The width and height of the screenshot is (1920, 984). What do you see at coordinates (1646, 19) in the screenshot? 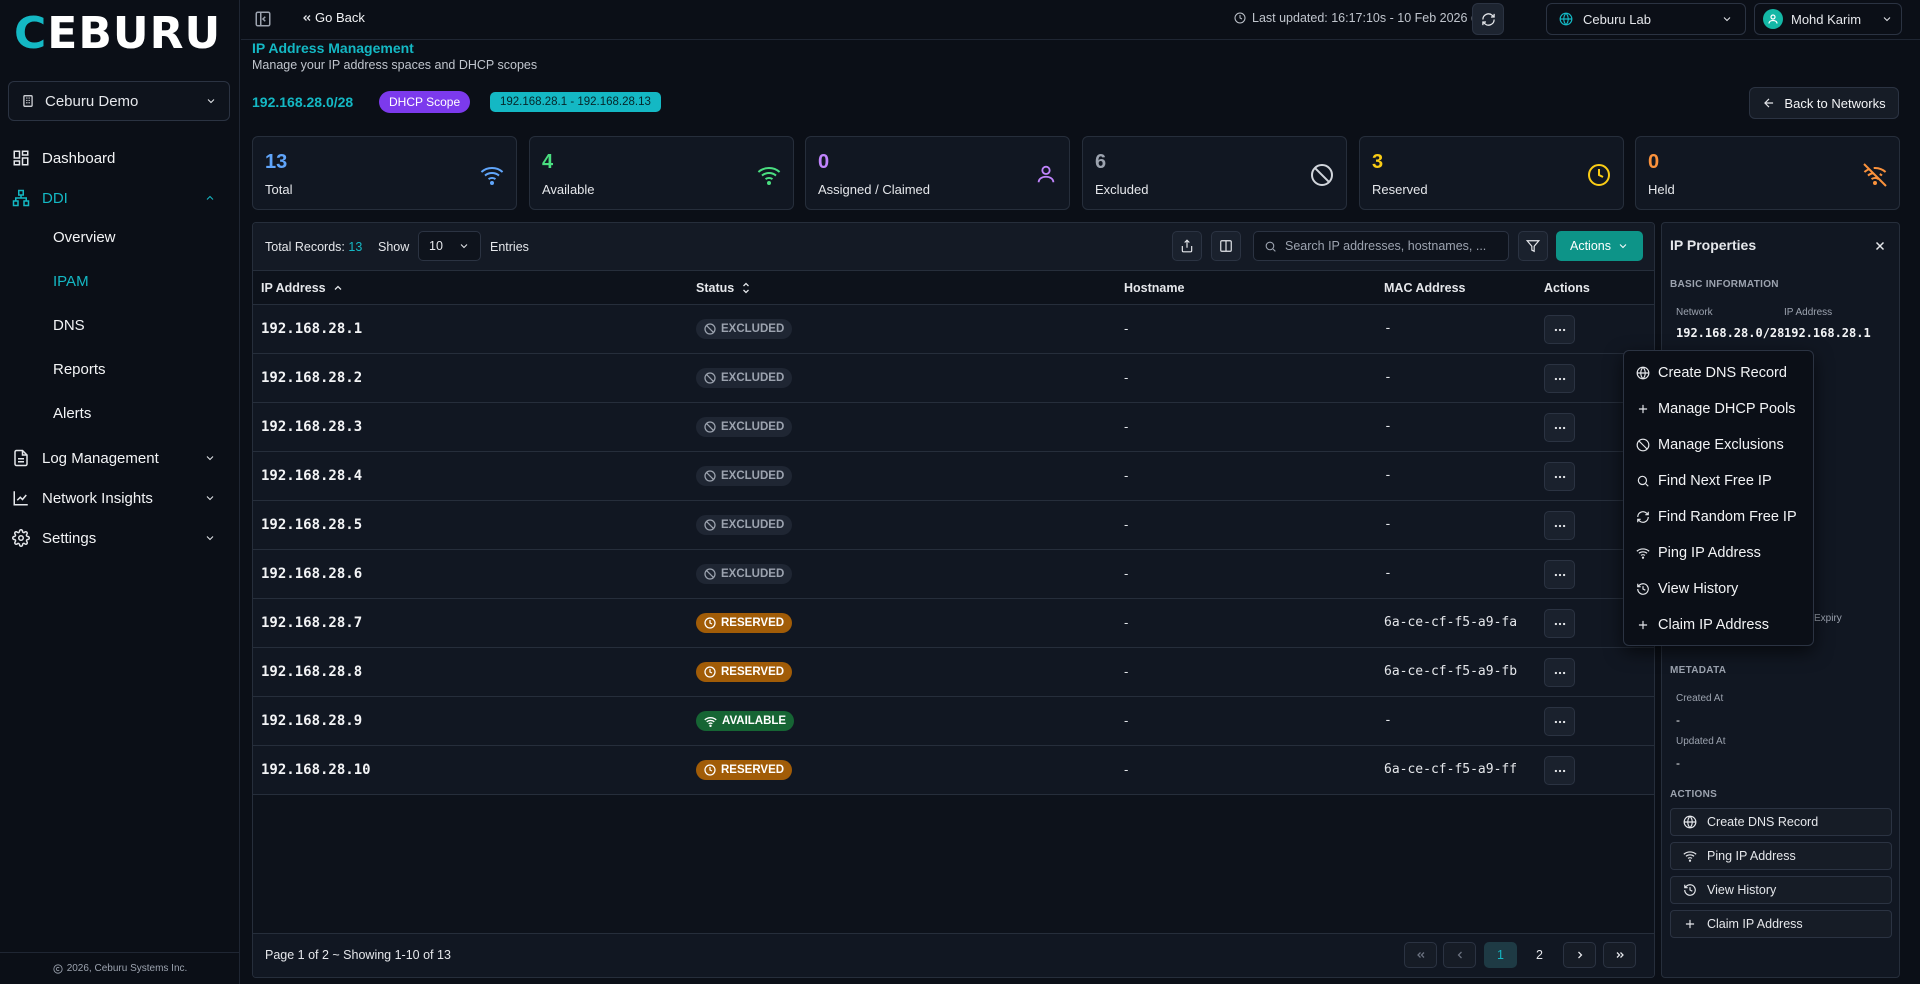
I see `lab-selector: Ceburu Lab` at bounding box center [1646, 19].